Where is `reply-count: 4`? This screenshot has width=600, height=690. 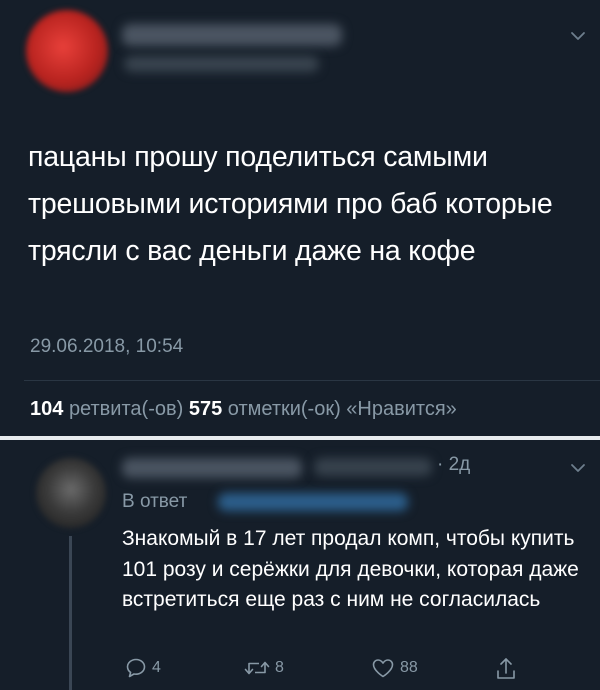
reply-count: 4 is located at coordinates (156, 667).